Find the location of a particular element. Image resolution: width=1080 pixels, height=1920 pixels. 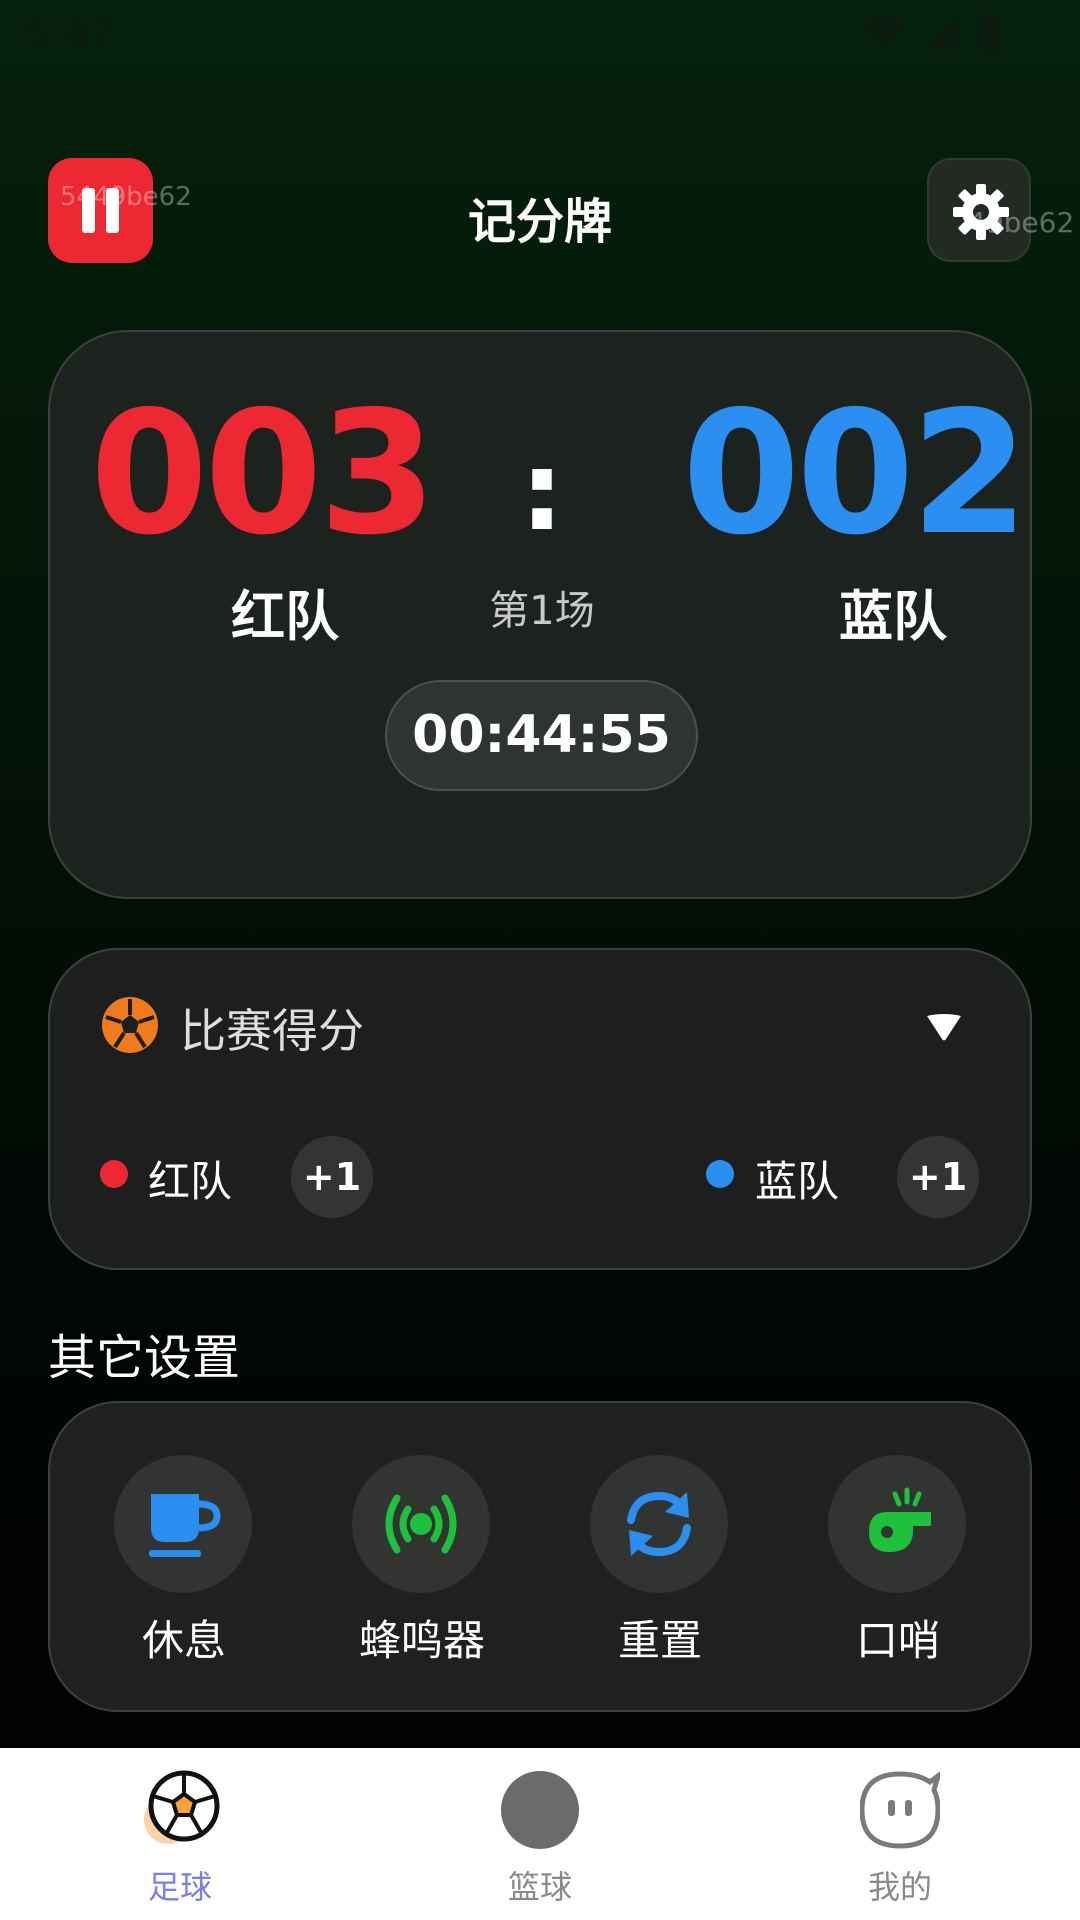

red-team-dot is located at coordinates (114, 1174).